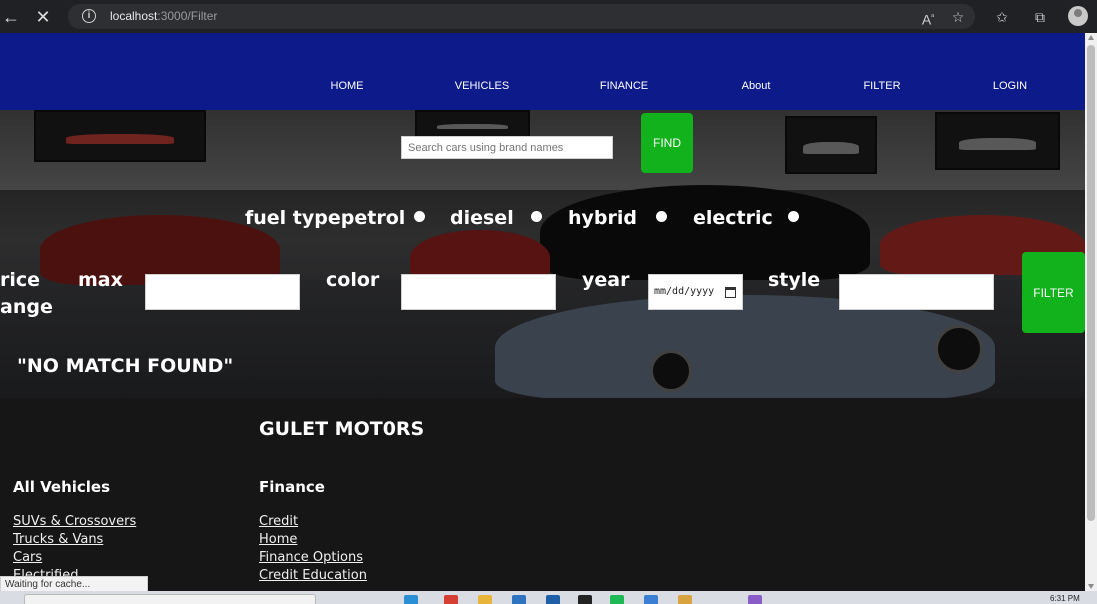  What do you see at coordinates (187, 16) in the screenshot?
I see `url-path: :3000/Filter` at bounding box center [187, 16].